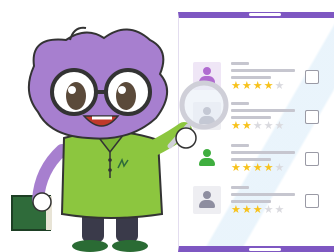 This screenshot has width=334, height=252. What do you see at coordinates (186, 138) in the screenshot?
I see `mascot-right-hand` at bounding box center [186, 138].